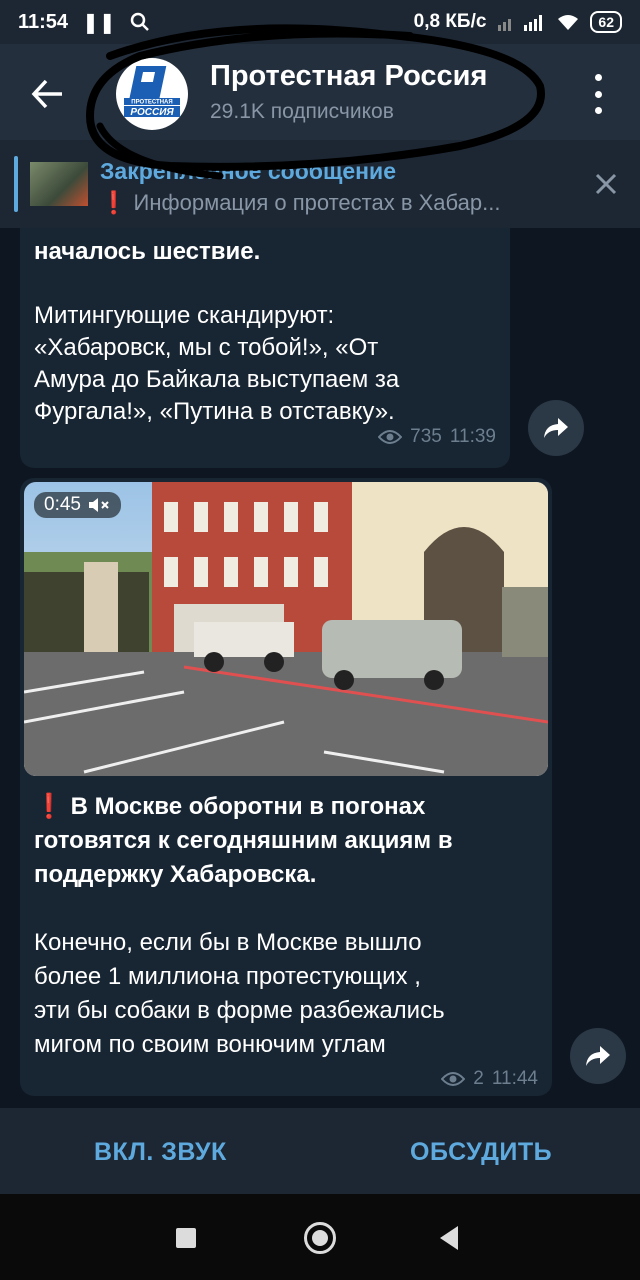 The image size is (640, 1280). What do you see at coordinates (62, 504) in the screenshot?
I see `video-duration: 0:45` at bounding box center [62, 504].